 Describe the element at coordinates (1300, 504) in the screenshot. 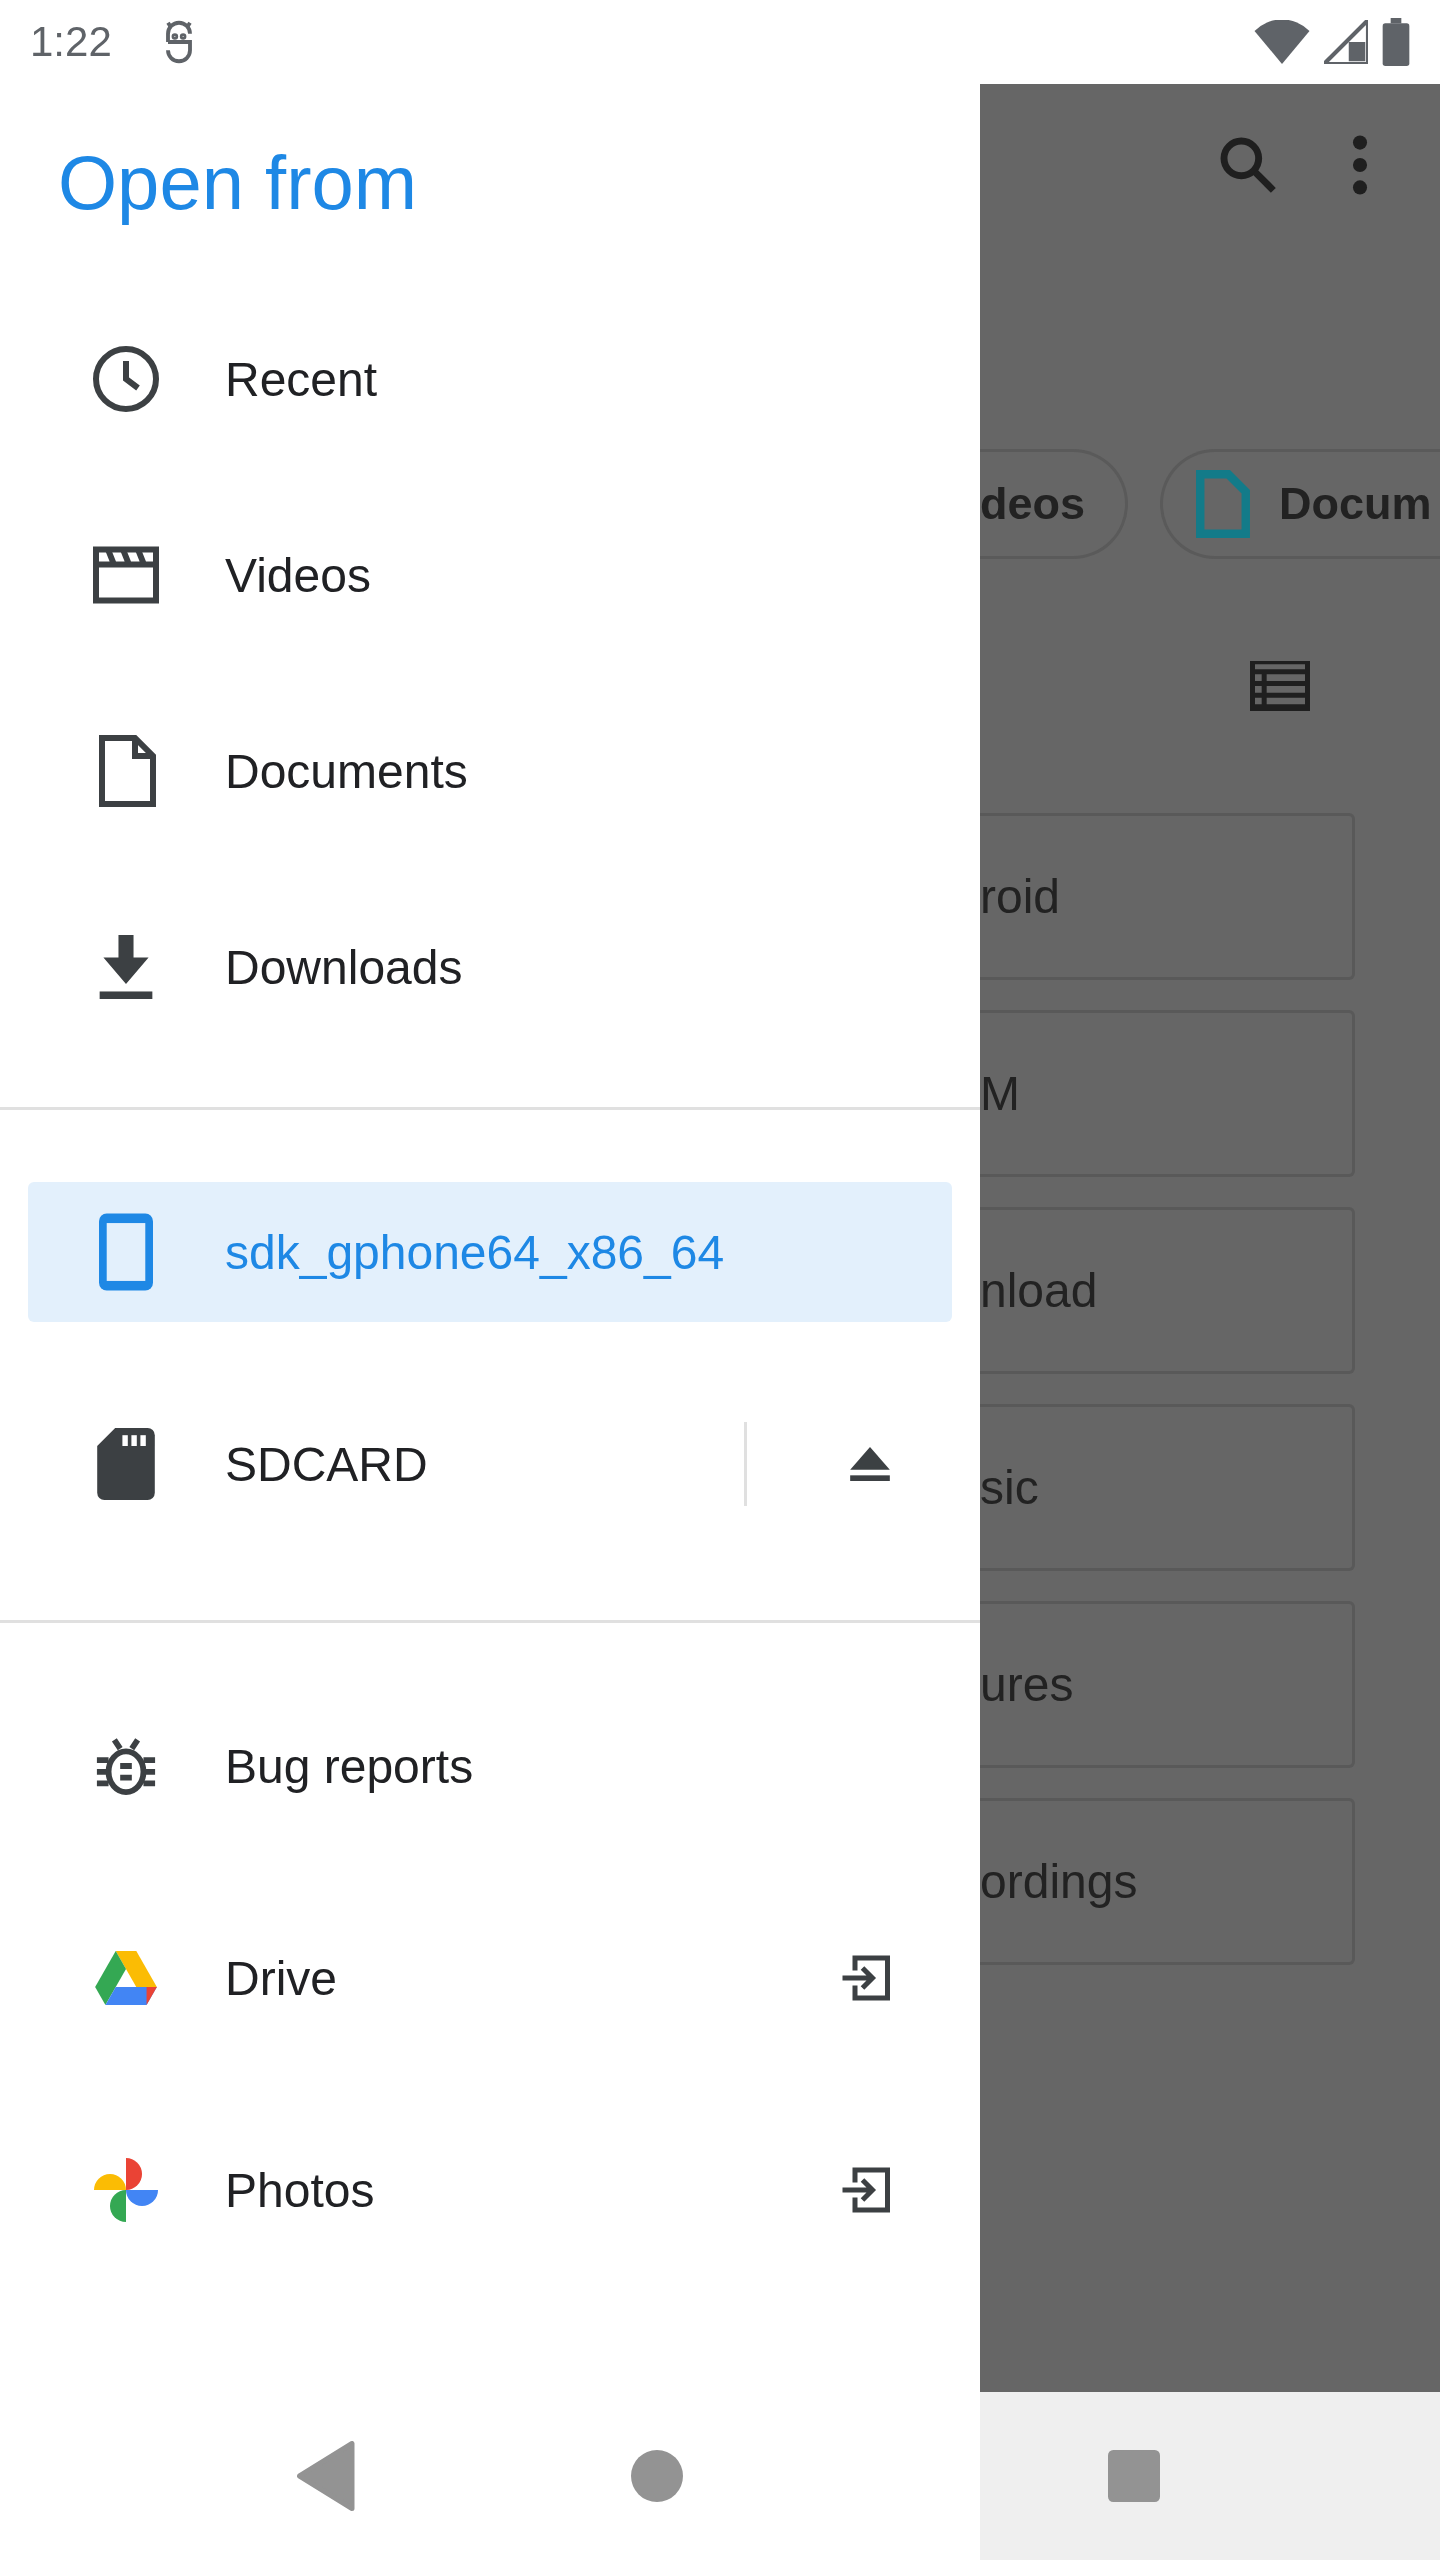

I see `filter-chip: Docum` at that location.